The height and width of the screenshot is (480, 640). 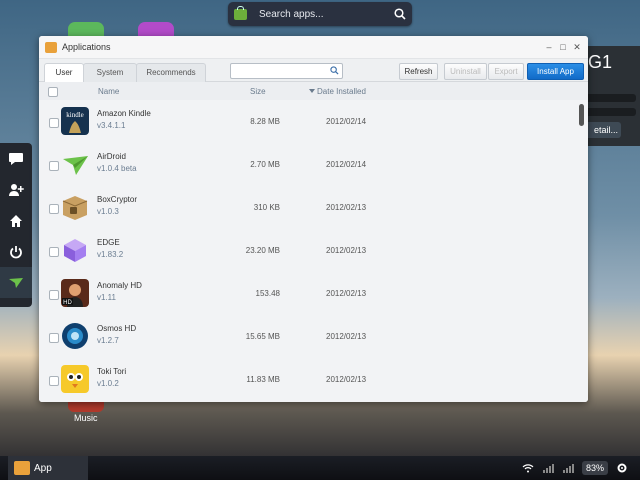 What do you see at coordinates (258, 91) in the screenshot?
I see `column-size: Size` at bounding box center [258, 91].